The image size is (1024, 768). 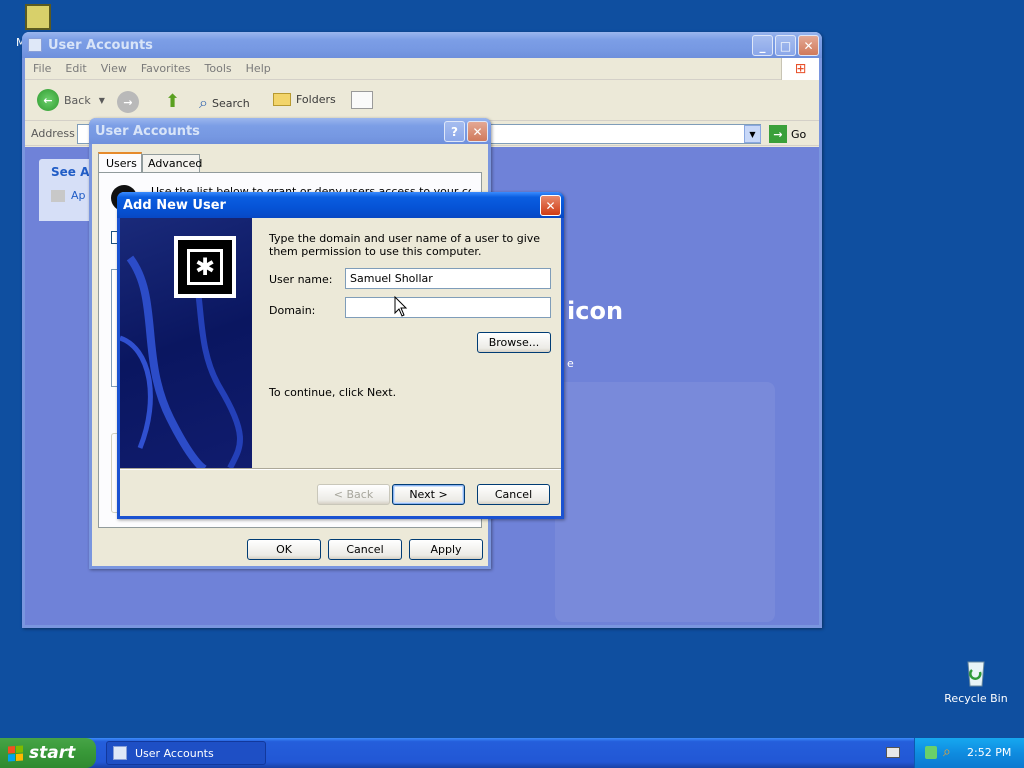 What do you see at coordinates (292, 310) in the screenshot?
I see `domain-label: Domain:` at bounding box center [292, 310].